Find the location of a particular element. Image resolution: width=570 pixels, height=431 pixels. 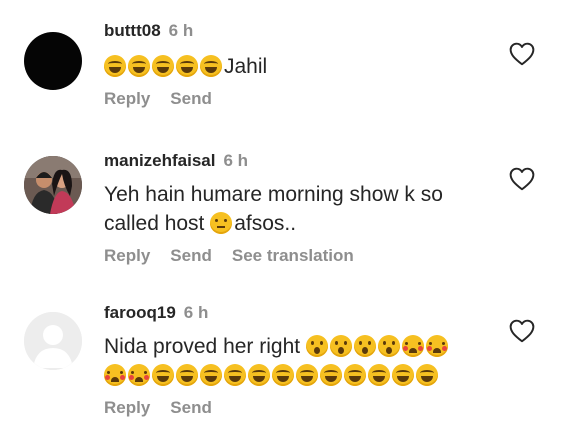

comment-username: buttt08 is located at coordinates (132, 30).